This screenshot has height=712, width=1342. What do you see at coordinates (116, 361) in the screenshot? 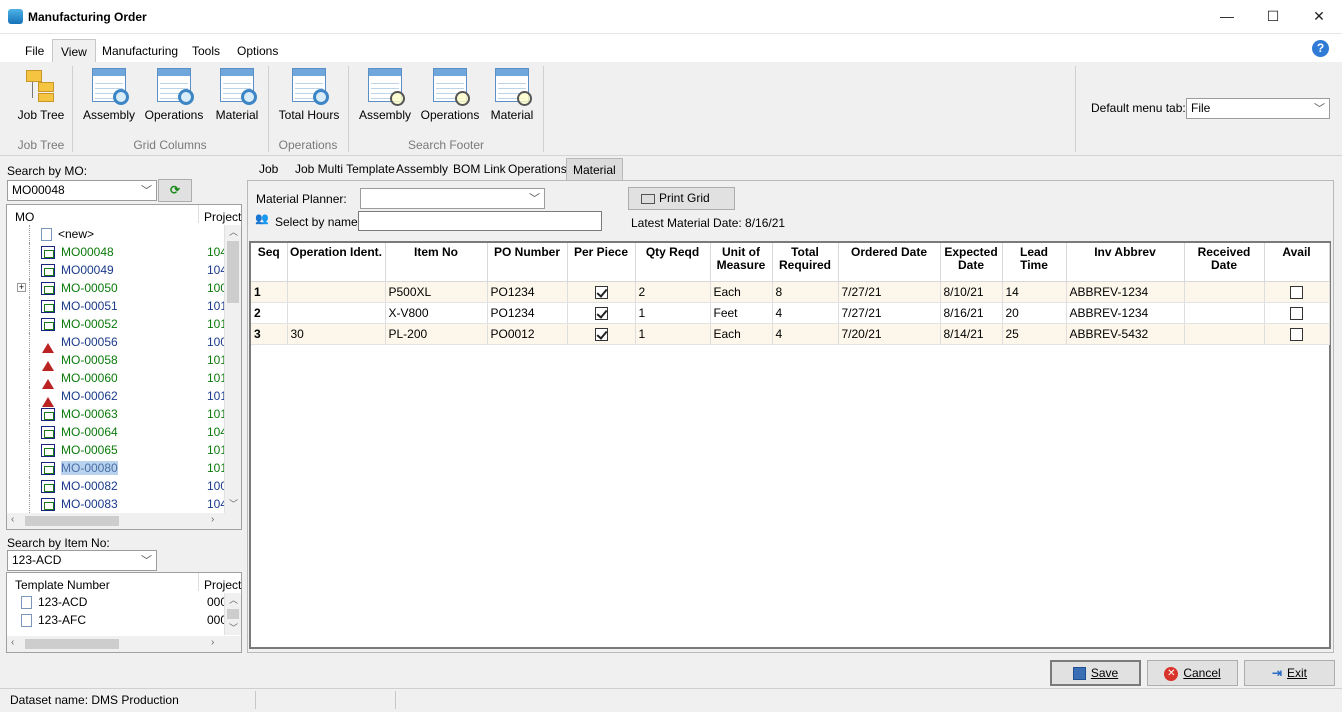
I see `mo-tree-row: MO-00058 101` at bounding box center [116, 361].